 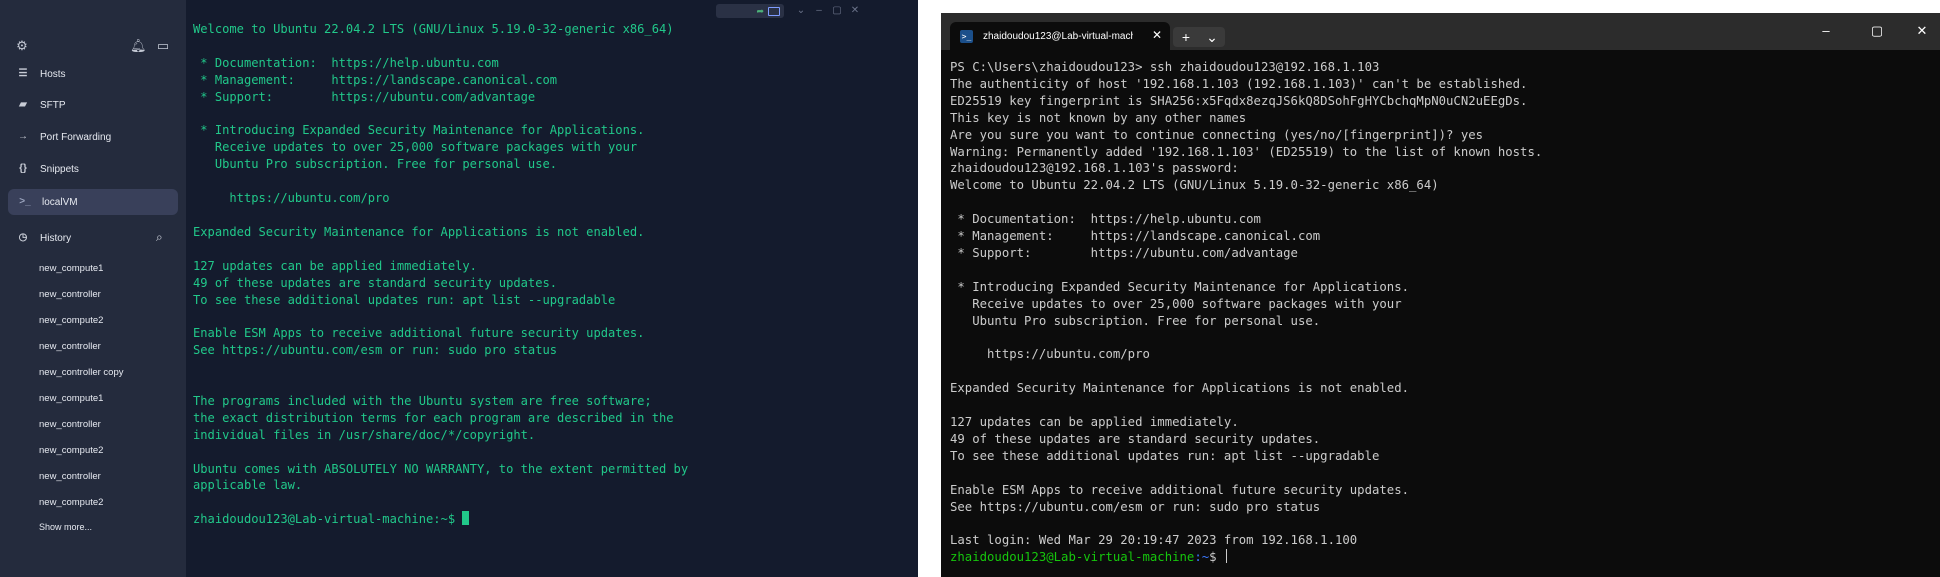 I want to click on sidebar-item-hosts: ☰ Hosts, so click(x=93, y=74).